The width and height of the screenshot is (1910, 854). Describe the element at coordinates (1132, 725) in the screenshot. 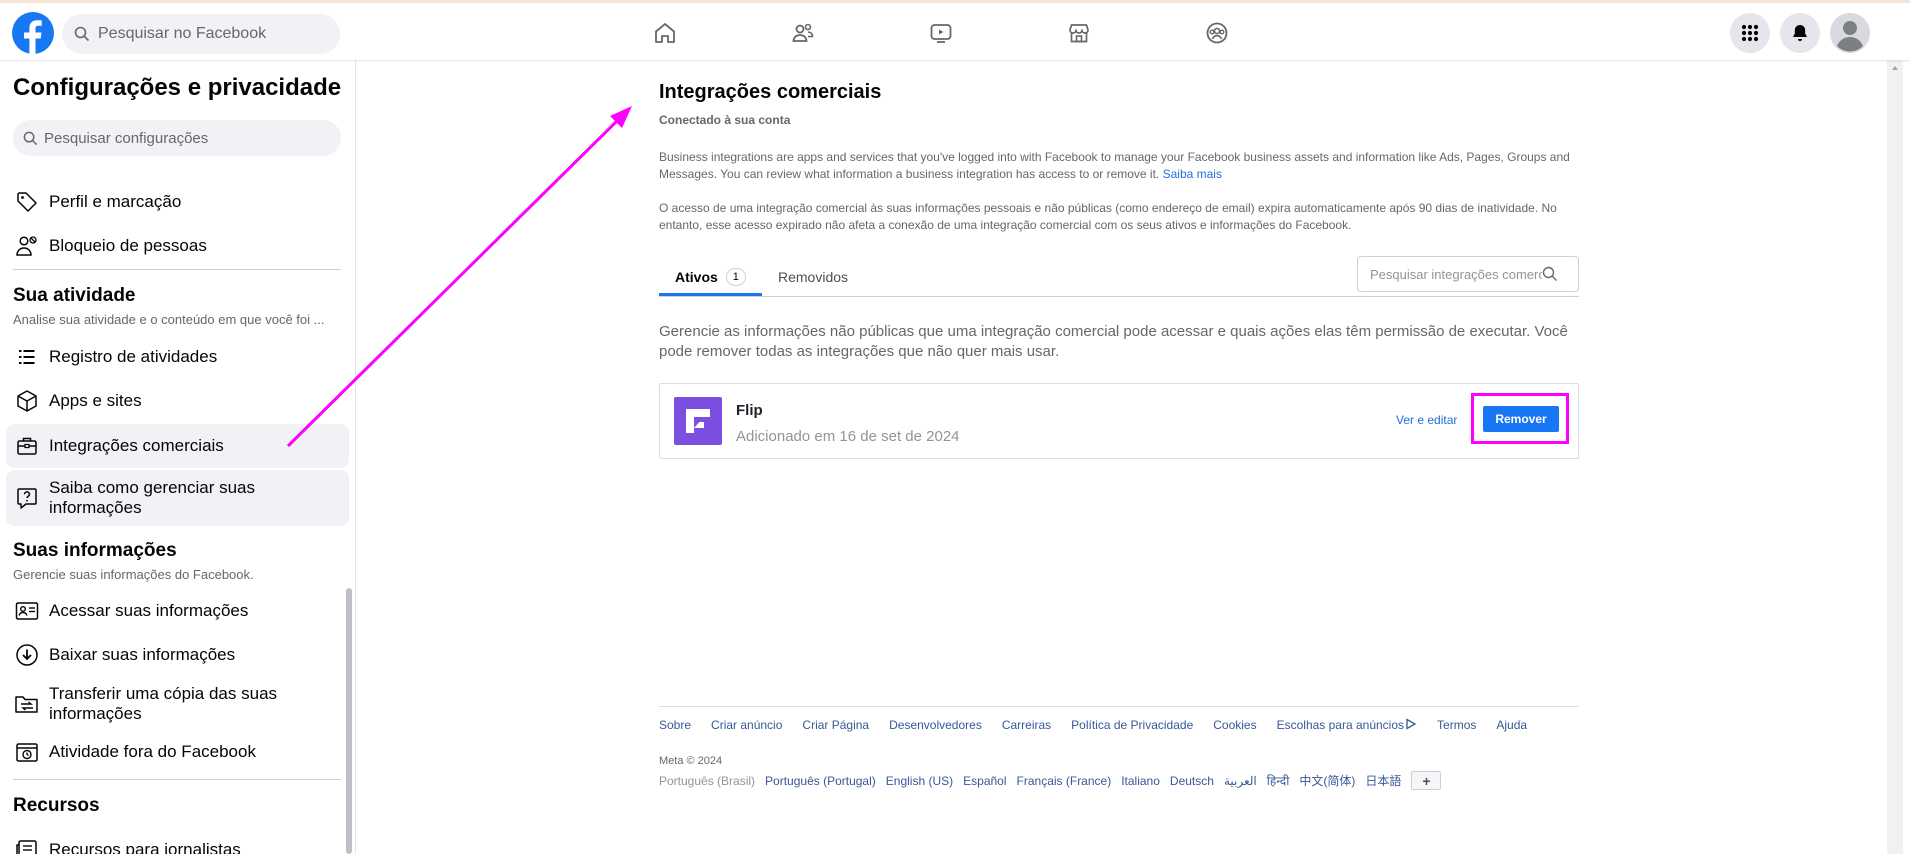

I see `footer-link: Política de Privacidade` at that location.